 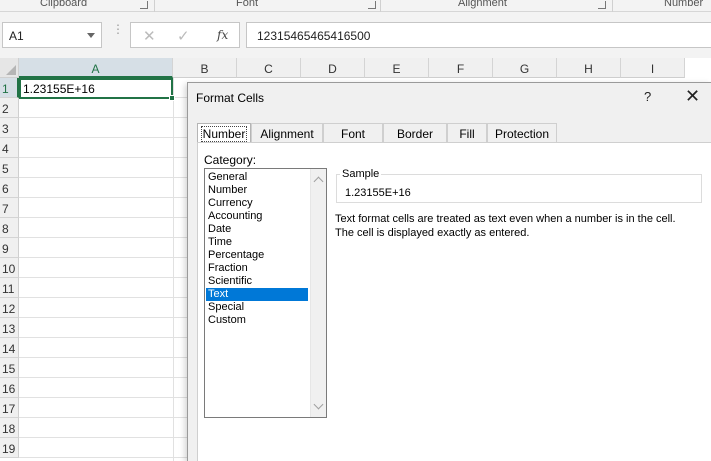 What do you see at coordinates (9, 128) in the screenshot?
I see `row-header-3: 3` at bounding box center [9, 128].